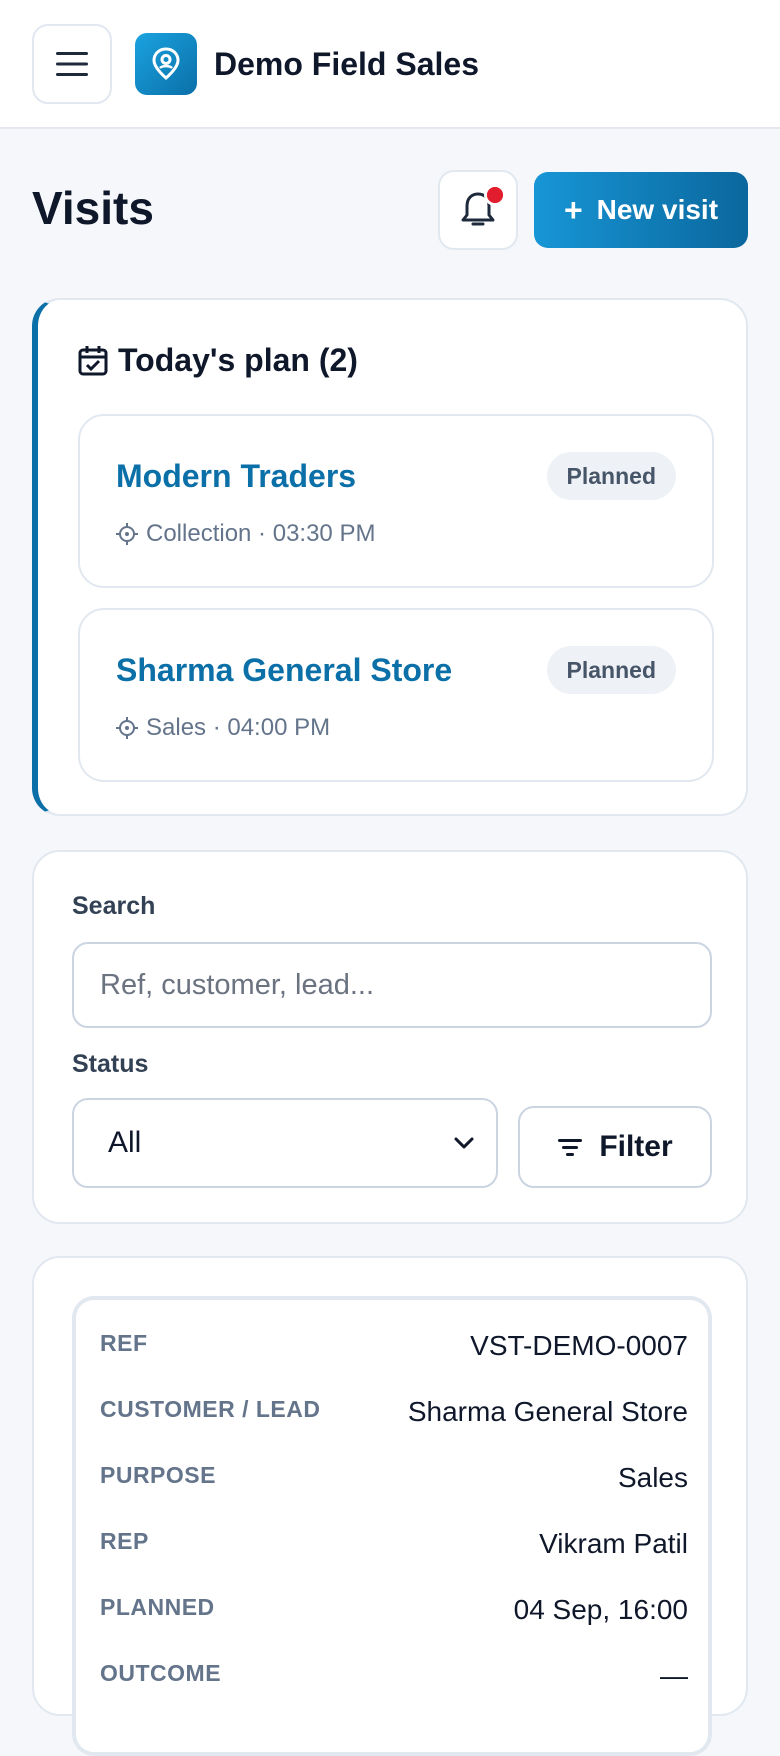 This screenshot has width=780, height=1756. Describe the element at coordinates (93, 360) in the screenshot. I see `calendar-check-icon` at that location.